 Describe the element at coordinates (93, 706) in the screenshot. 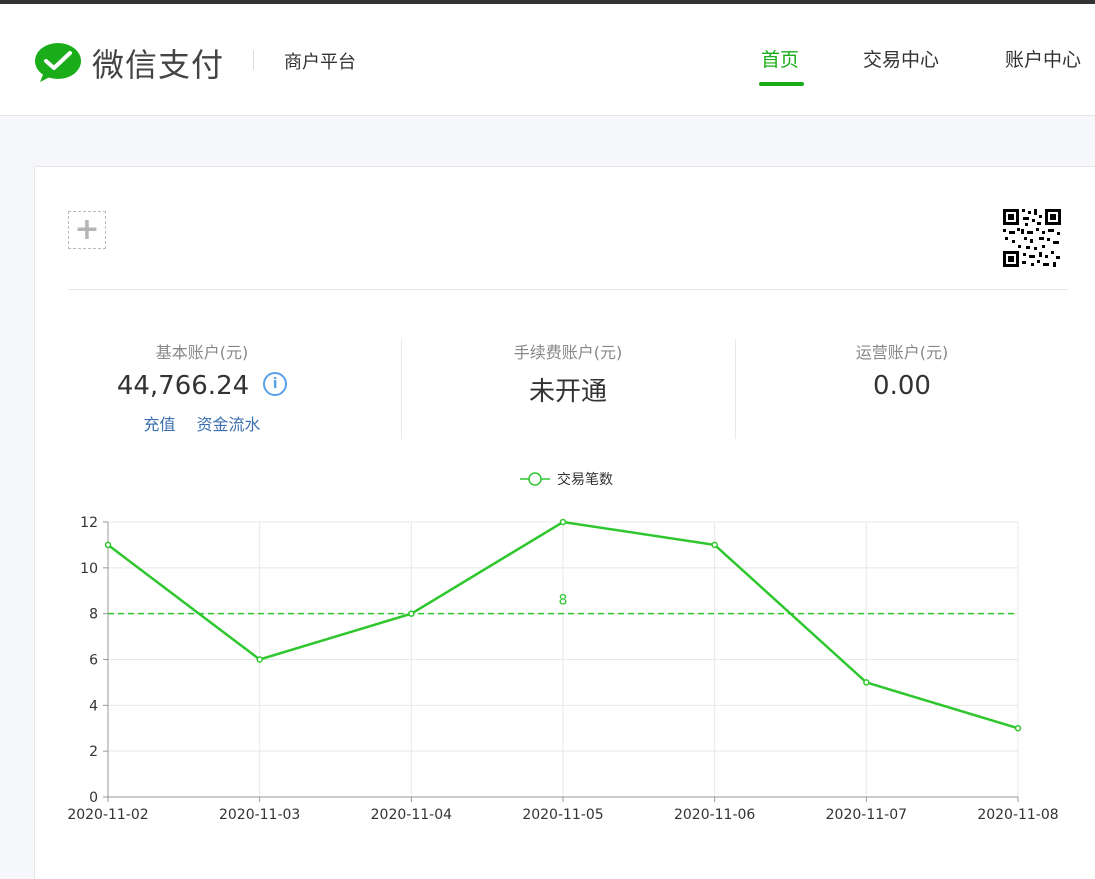

I see `y-tick-label: 4` at that location.